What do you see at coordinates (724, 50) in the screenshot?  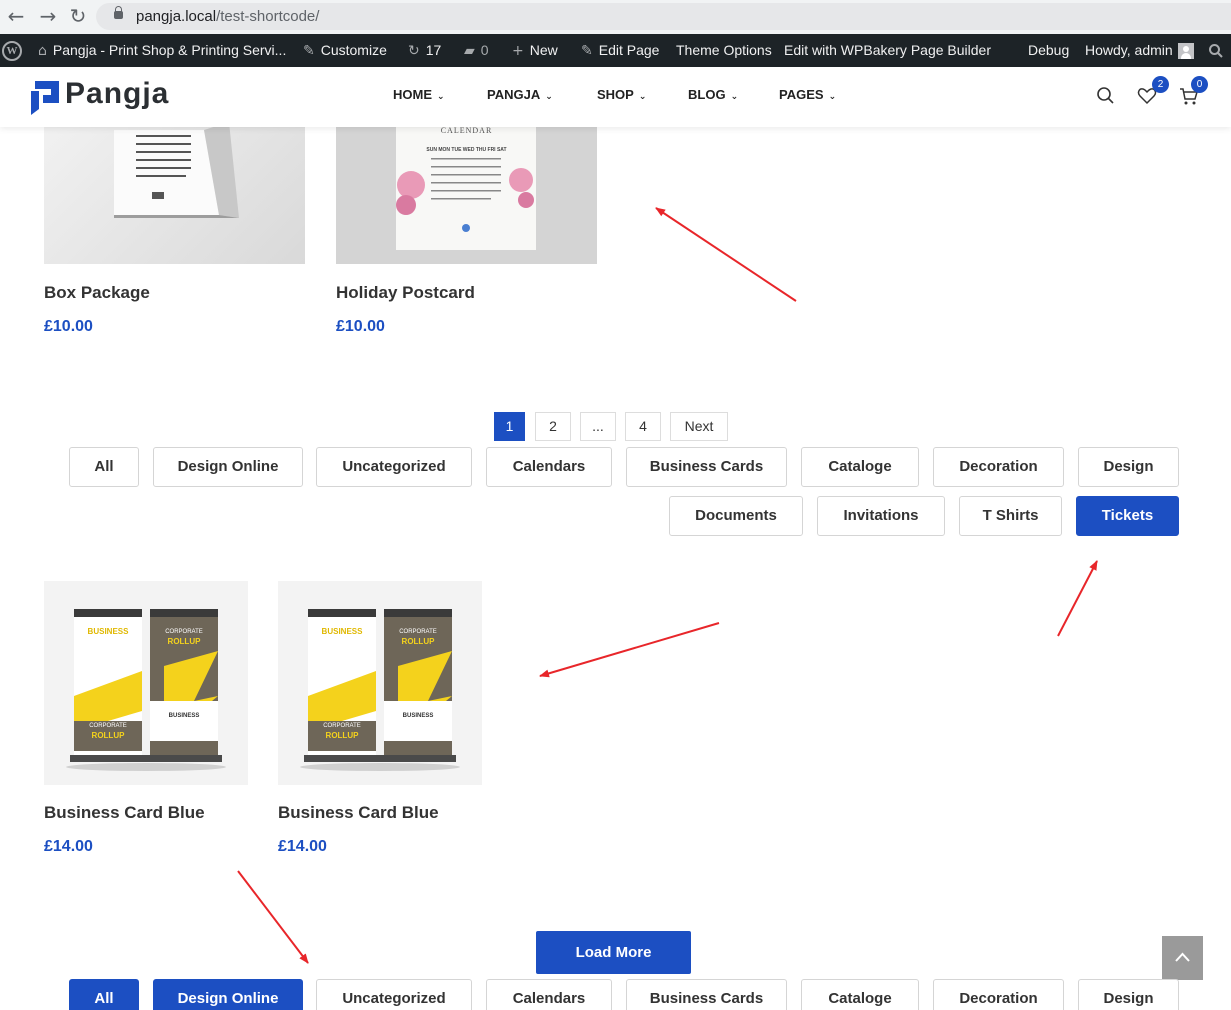 I see `admin-bar-theme-options: Theme Options` at bounding box center [724, 50].